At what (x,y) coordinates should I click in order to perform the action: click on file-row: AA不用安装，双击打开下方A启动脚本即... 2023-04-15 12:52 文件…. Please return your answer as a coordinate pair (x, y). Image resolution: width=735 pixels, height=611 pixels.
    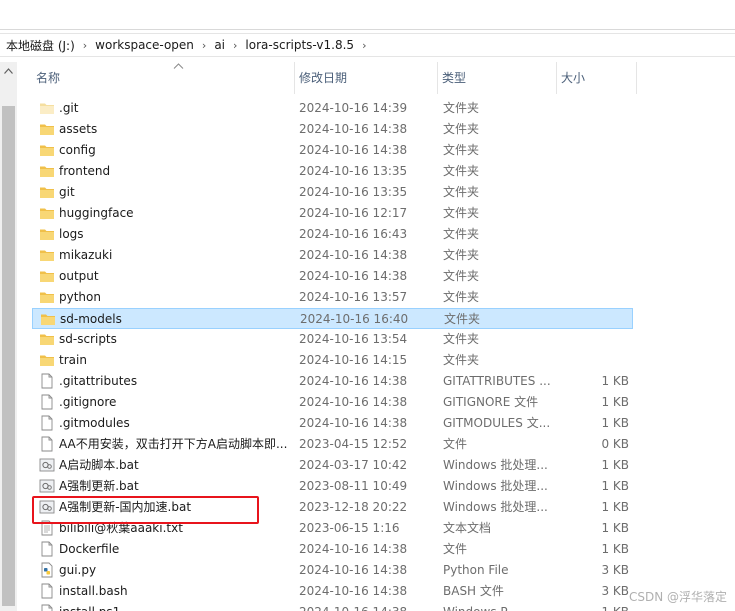
    Looking at the image, I should click on (332, 444).